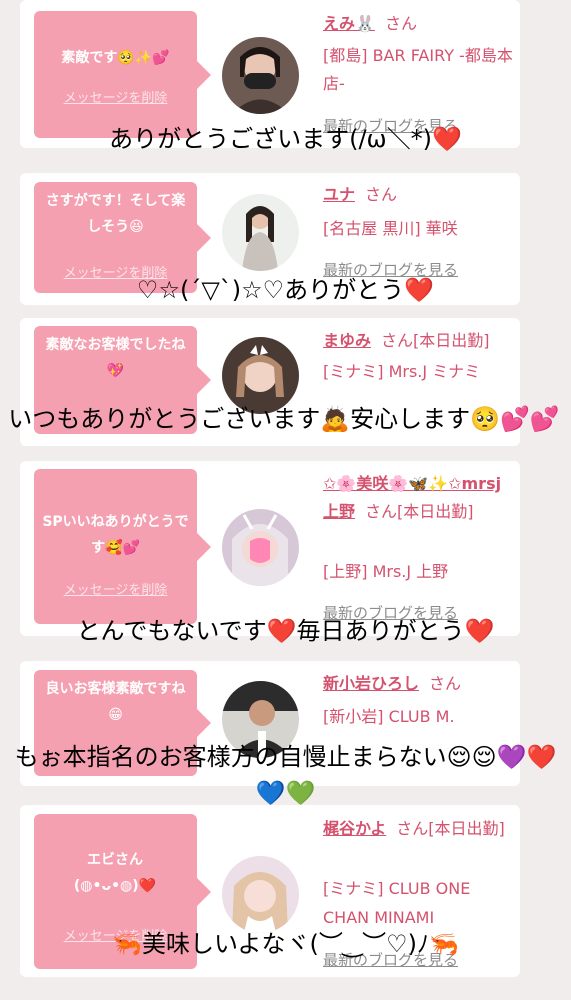 This screenshot has height=1000, width=571. I want to click on sender-name-line: まゆみ さん[本日出勤], so click(418, 341).